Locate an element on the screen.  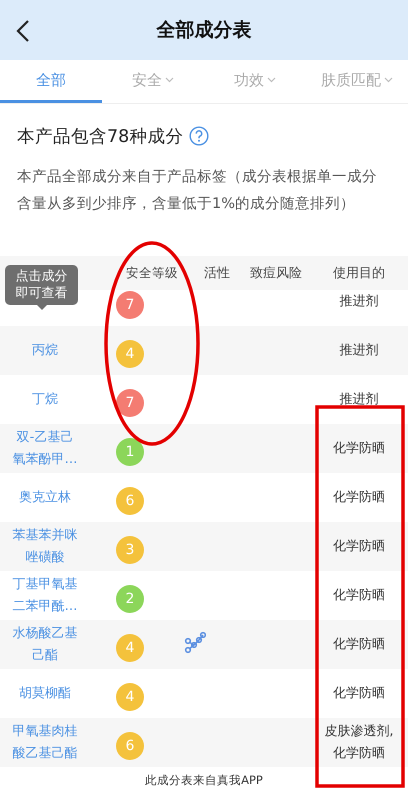
page-title: 全部成分表 is located at coordinates (204, 30).